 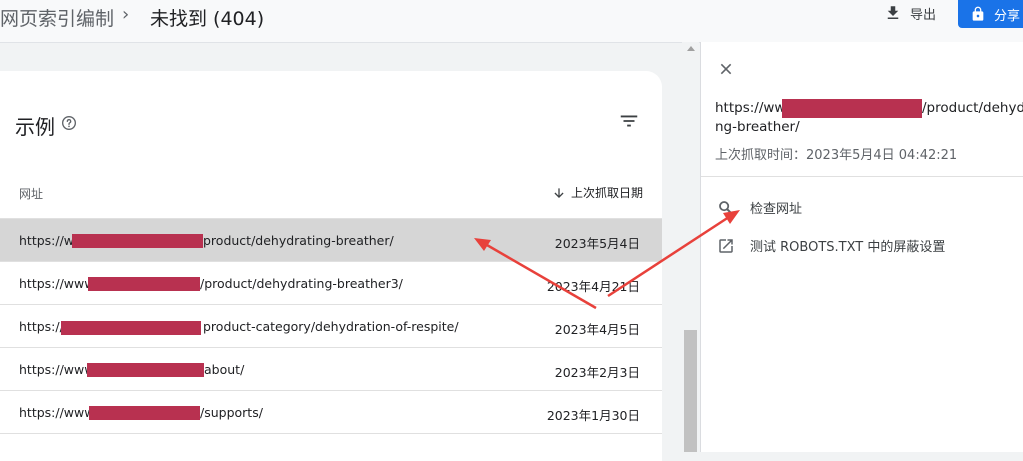 What do you see at coordinates (690, 247) in the screenshot?
I see `scrollbar` at bounding box center [690, 247].